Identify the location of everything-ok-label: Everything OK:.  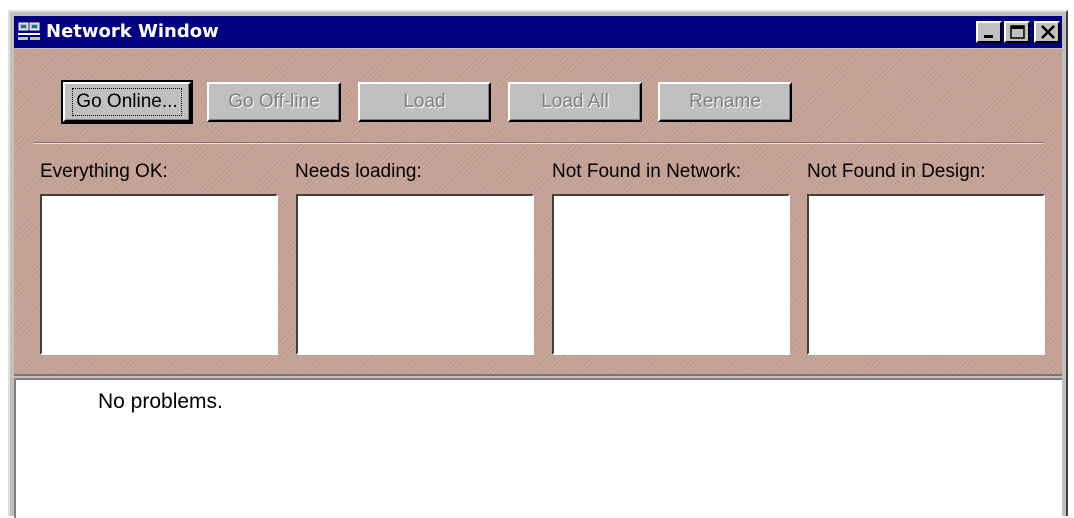
(104, 171).